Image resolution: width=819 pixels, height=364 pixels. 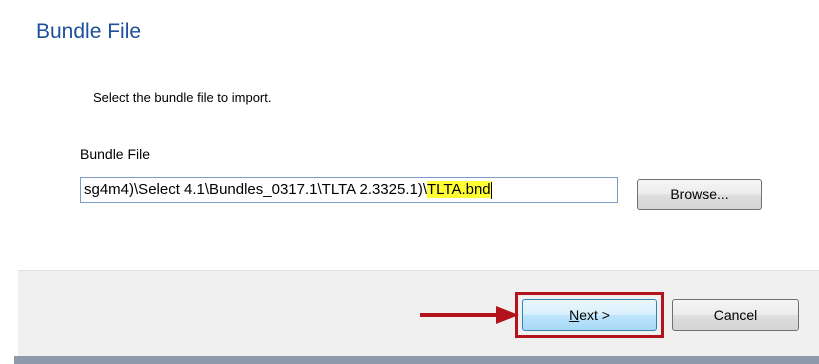 I want to click on next-button: Next >, so click(x=589, y=315).